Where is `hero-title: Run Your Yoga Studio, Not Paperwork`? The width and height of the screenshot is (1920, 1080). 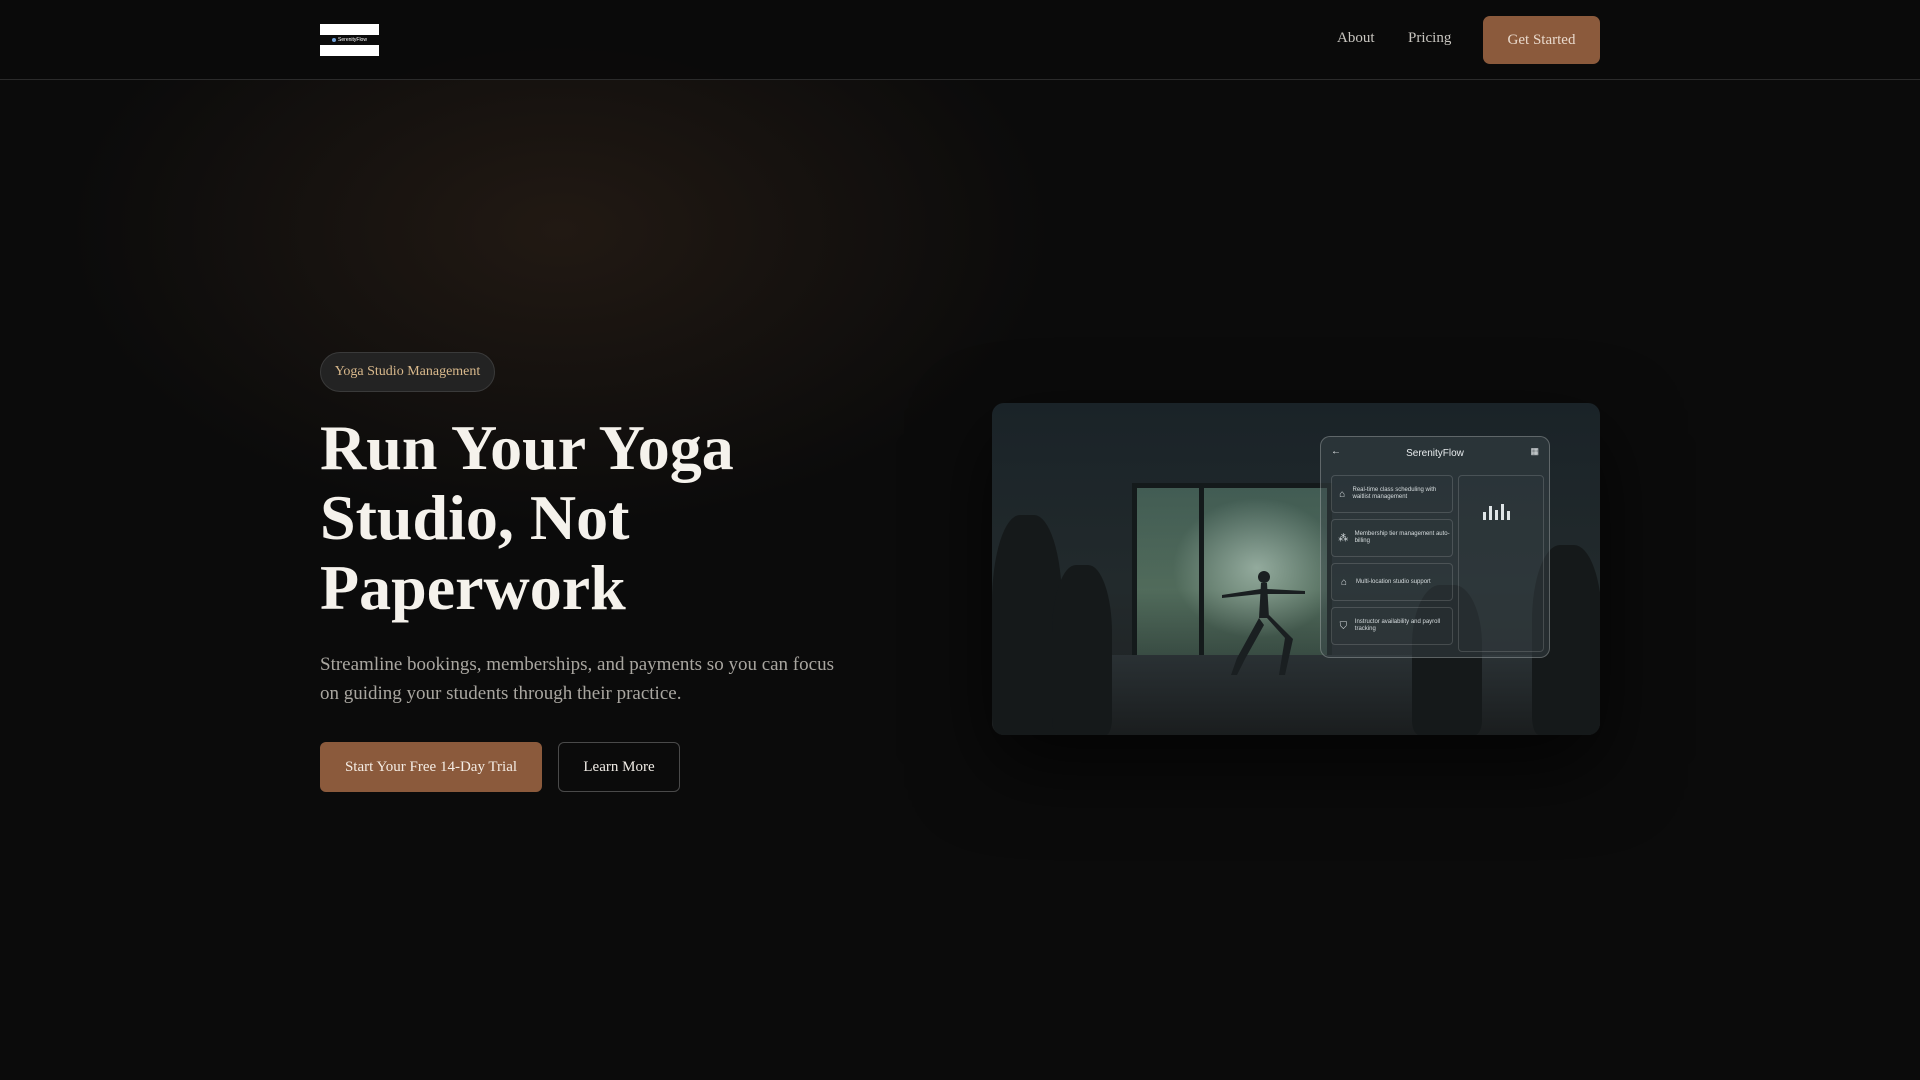
hero-title: Run Your Yoga Studio, Not Paperwork is located at coordinates (600, 518).